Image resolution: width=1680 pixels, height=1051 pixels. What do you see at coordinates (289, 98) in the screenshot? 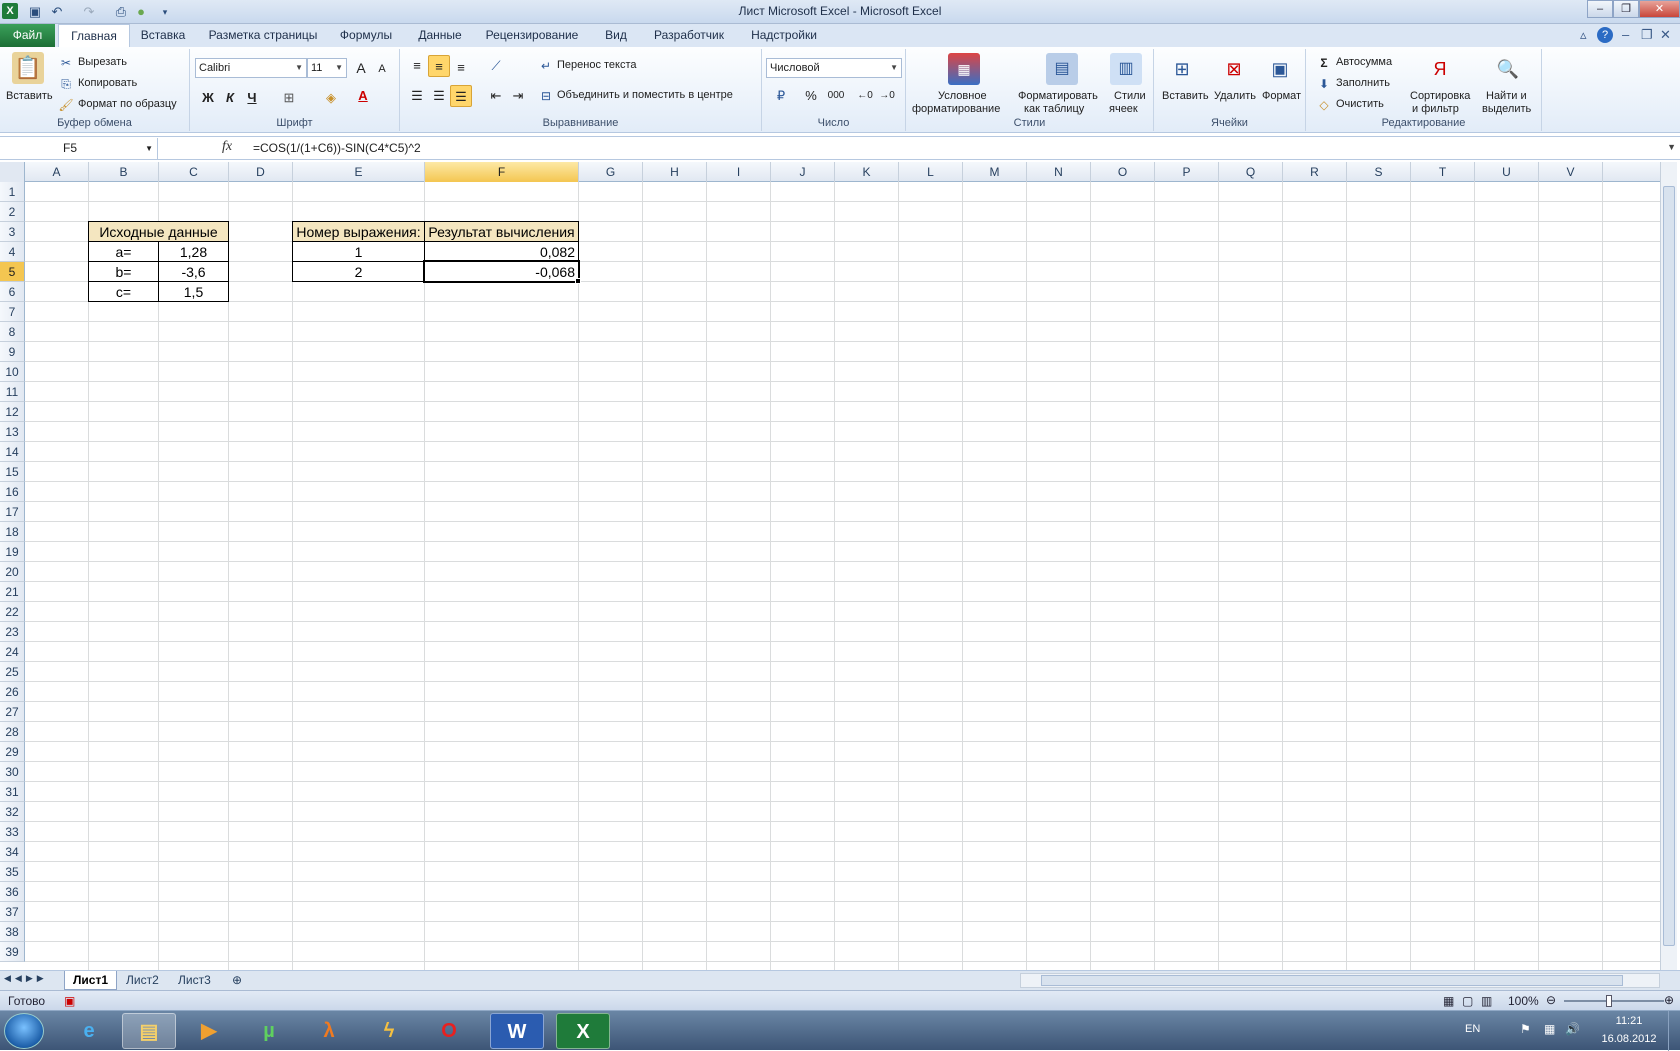
I see `borders-icon: ⊞` at bounding box center [289, 98].